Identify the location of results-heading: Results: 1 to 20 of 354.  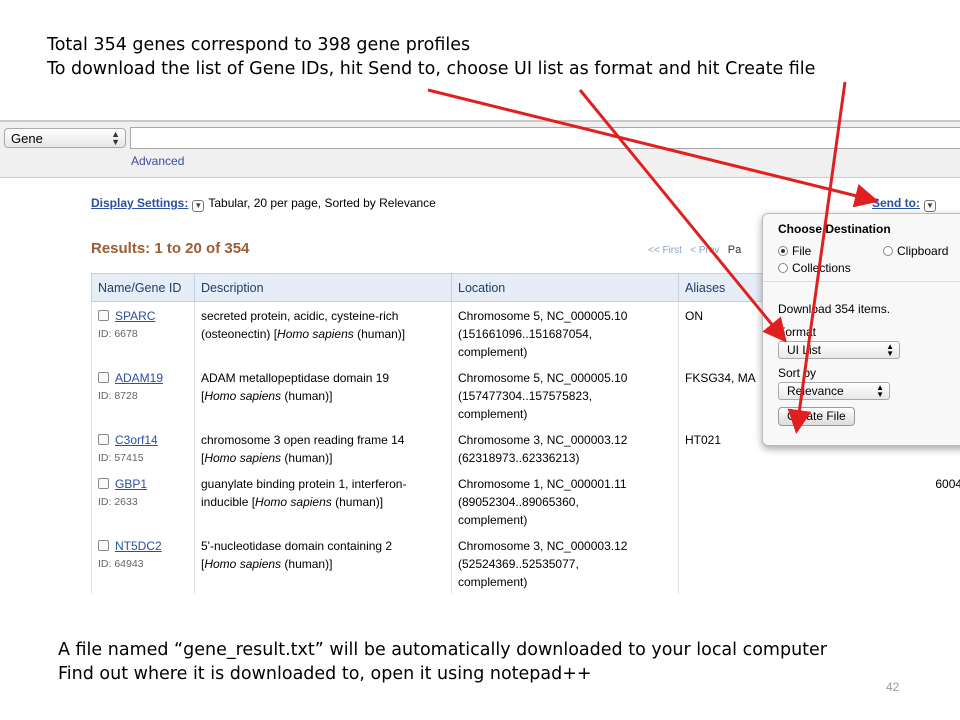
(170, 248).